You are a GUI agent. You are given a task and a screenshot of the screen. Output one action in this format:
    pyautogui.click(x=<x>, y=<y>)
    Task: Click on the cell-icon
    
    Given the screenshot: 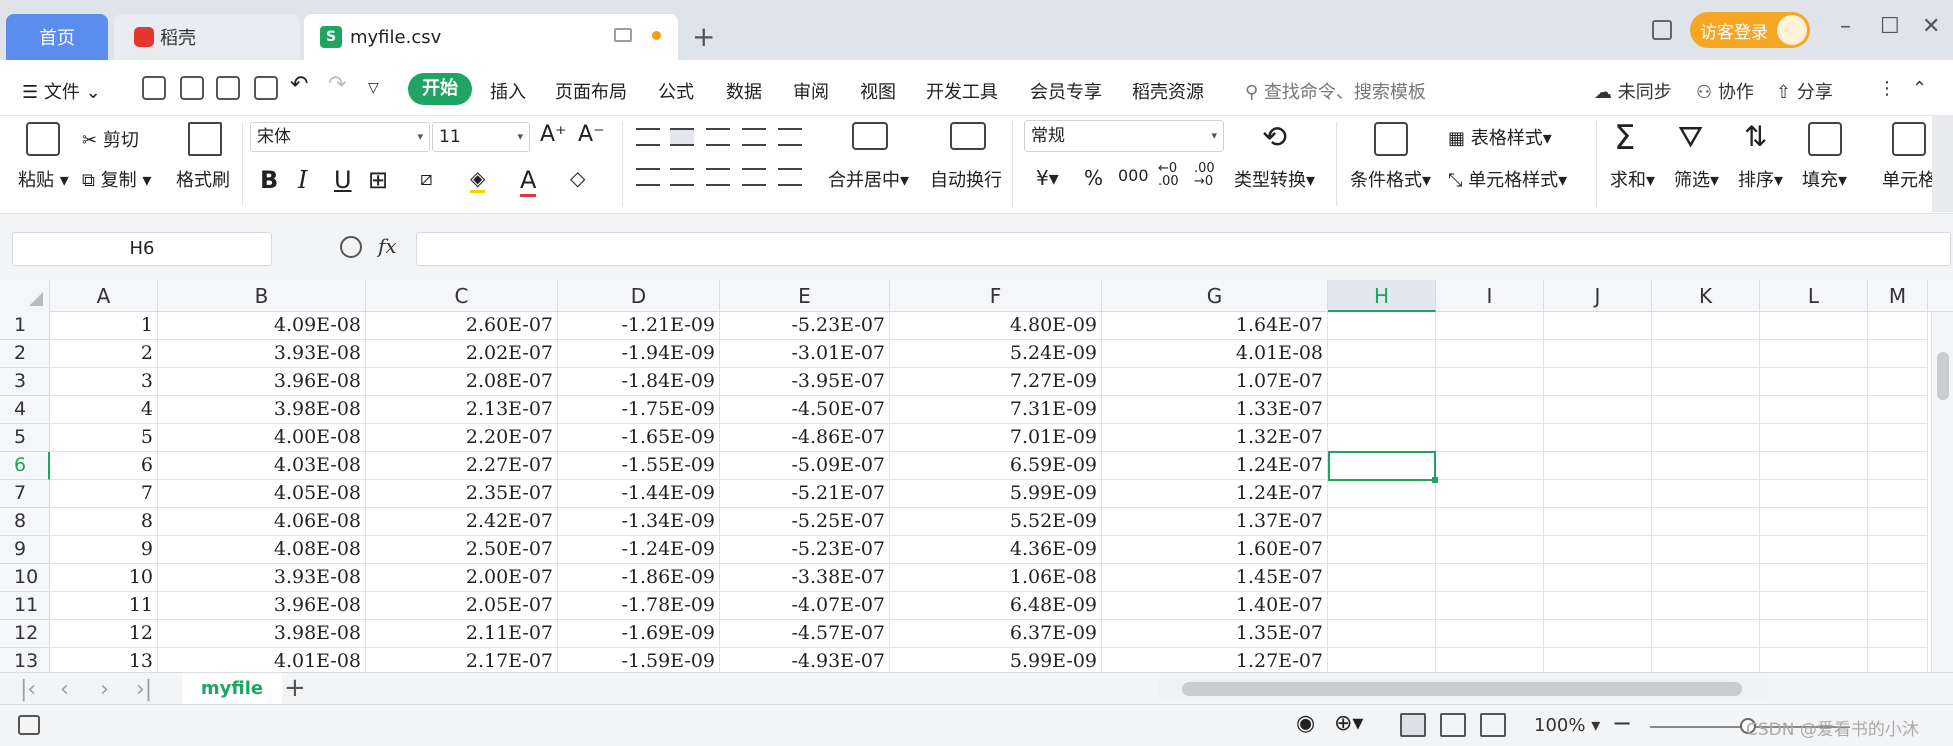 What is the action you would take?
    pyautogui.click(x=1909, y=139)
    